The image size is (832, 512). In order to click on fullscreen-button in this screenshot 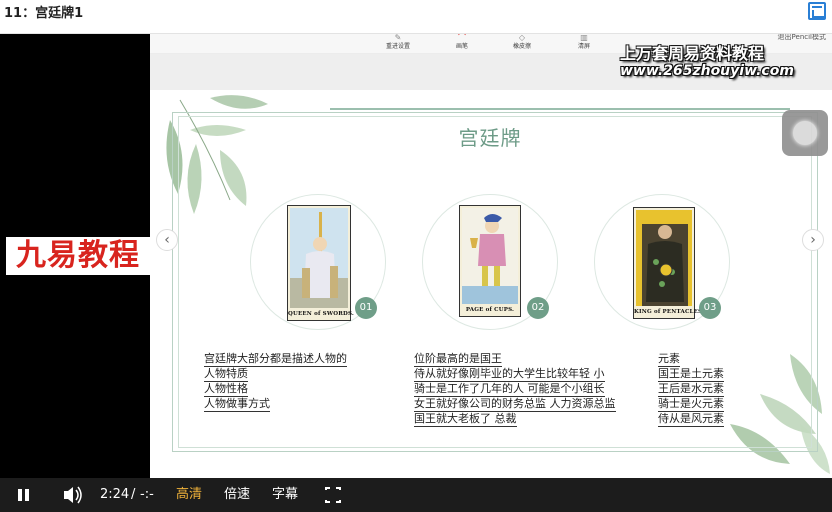, I will do `click(334, 495)`.